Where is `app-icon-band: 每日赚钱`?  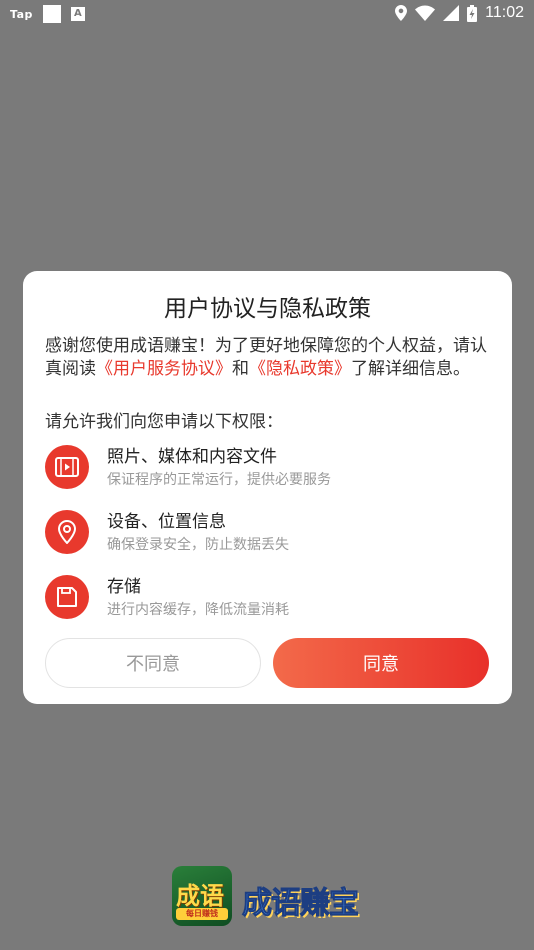
app-icon-band: 每日赚钱 is located at coordinates (202, 914).